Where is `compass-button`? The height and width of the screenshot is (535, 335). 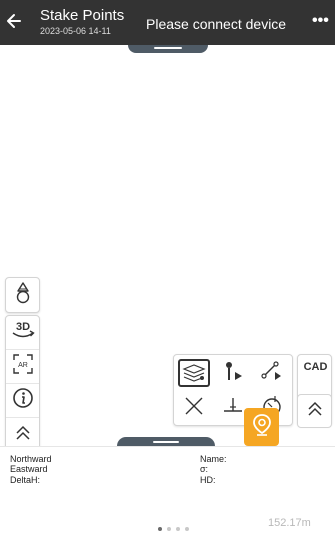 compass-button is located at coordinates (22, 295).